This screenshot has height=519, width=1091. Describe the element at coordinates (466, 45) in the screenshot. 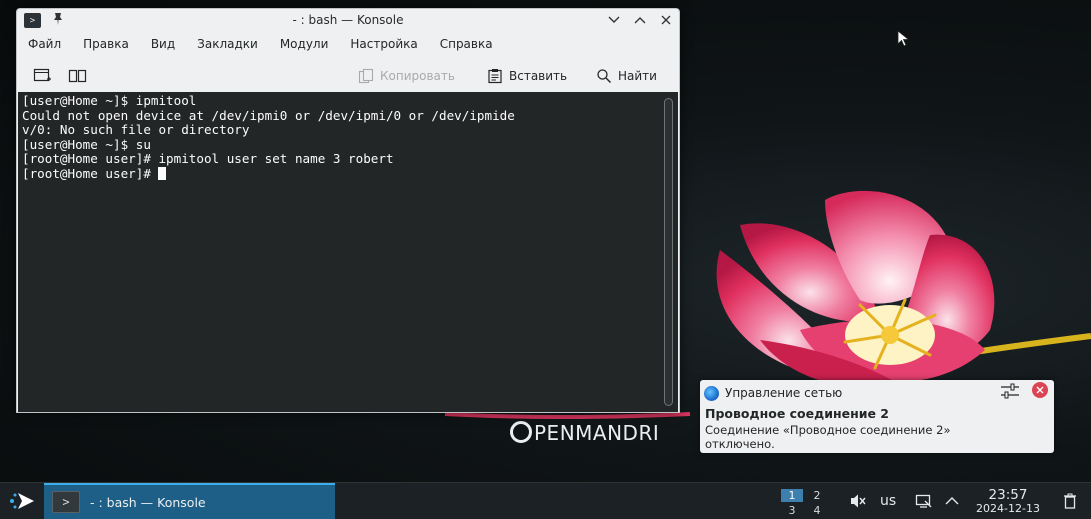

I see `menu-help: Справка` at that location.